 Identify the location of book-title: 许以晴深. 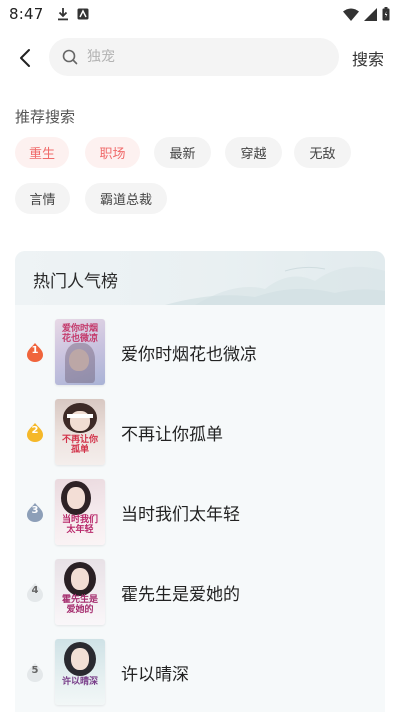
(155, 675).